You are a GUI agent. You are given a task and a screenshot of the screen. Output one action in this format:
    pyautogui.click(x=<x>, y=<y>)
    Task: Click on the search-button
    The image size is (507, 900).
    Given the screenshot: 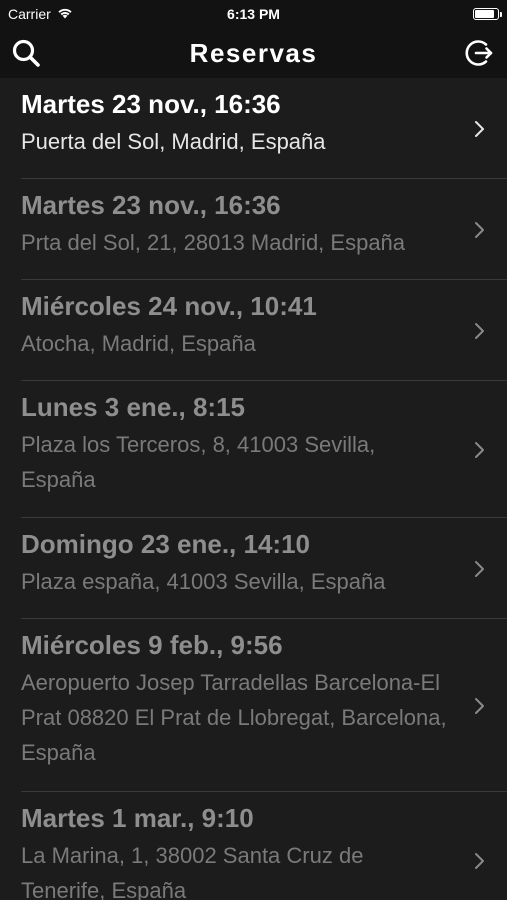 What is the action you would take?
    pyautogui.click(x=26, y=53)
    